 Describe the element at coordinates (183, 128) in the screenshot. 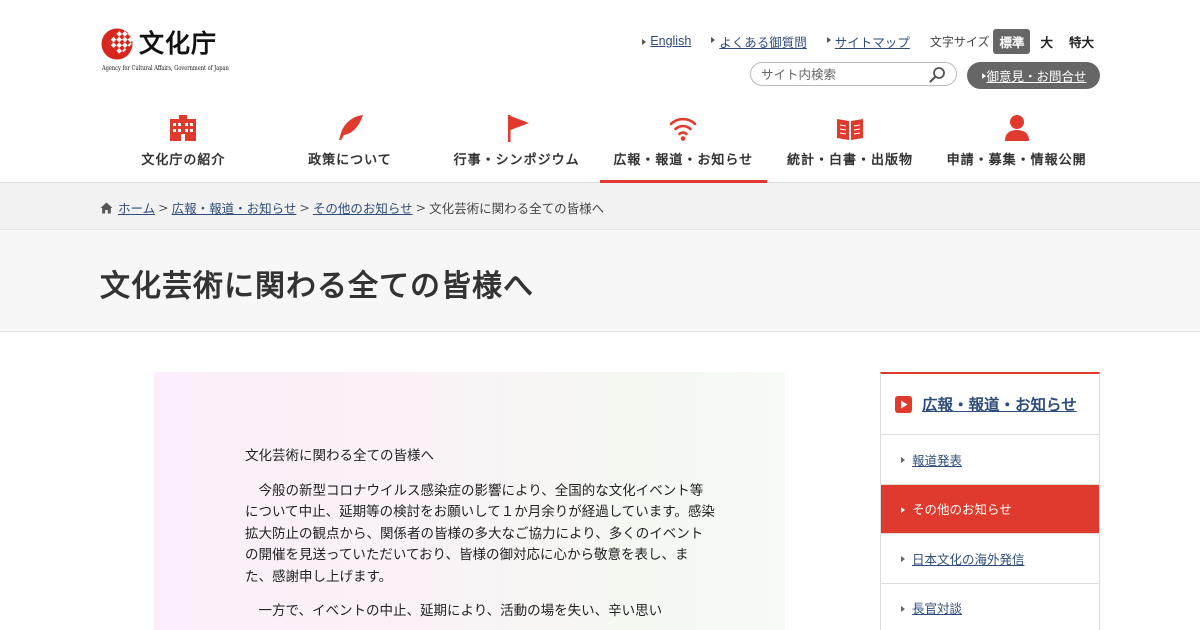

I see `building-icon` at that location.